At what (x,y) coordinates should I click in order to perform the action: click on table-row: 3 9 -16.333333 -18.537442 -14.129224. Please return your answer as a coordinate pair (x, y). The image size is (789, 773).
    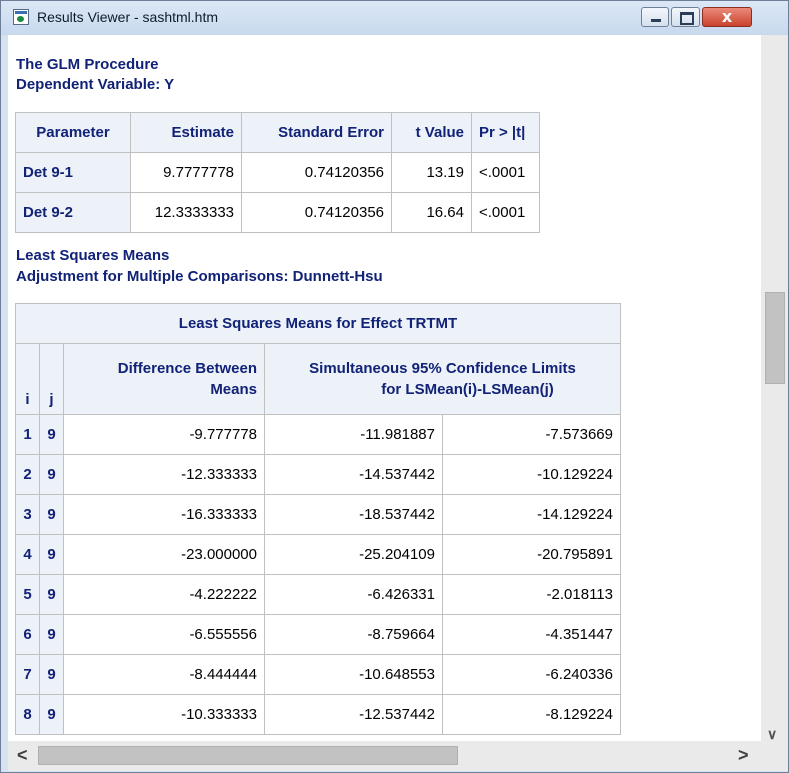
    Looking at the image, I should click on (318, 514).